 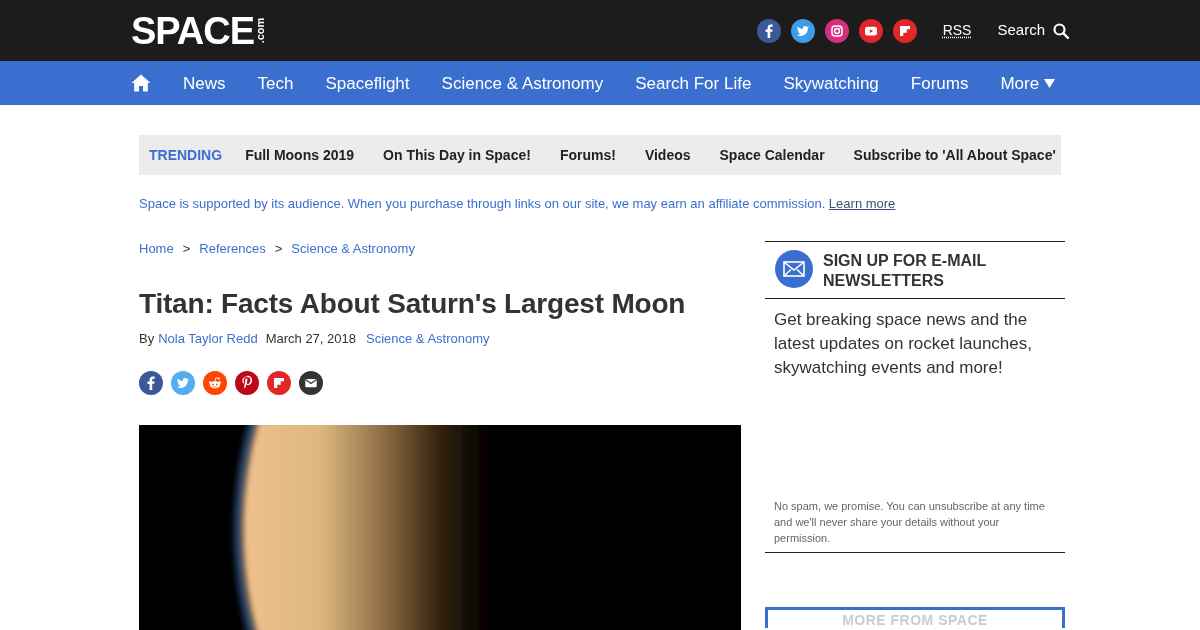 What do you see at coordinates (522, 83) in the screenshot?
I see `nav-link: Science & Astronomy` at bounding box center [522, 83].